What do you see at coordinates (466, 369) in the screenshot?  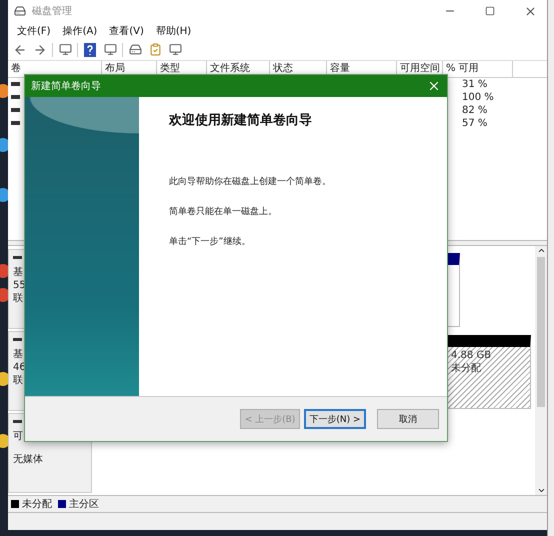 I see `partition-status: 未分配` at bounding box center [466, 369].